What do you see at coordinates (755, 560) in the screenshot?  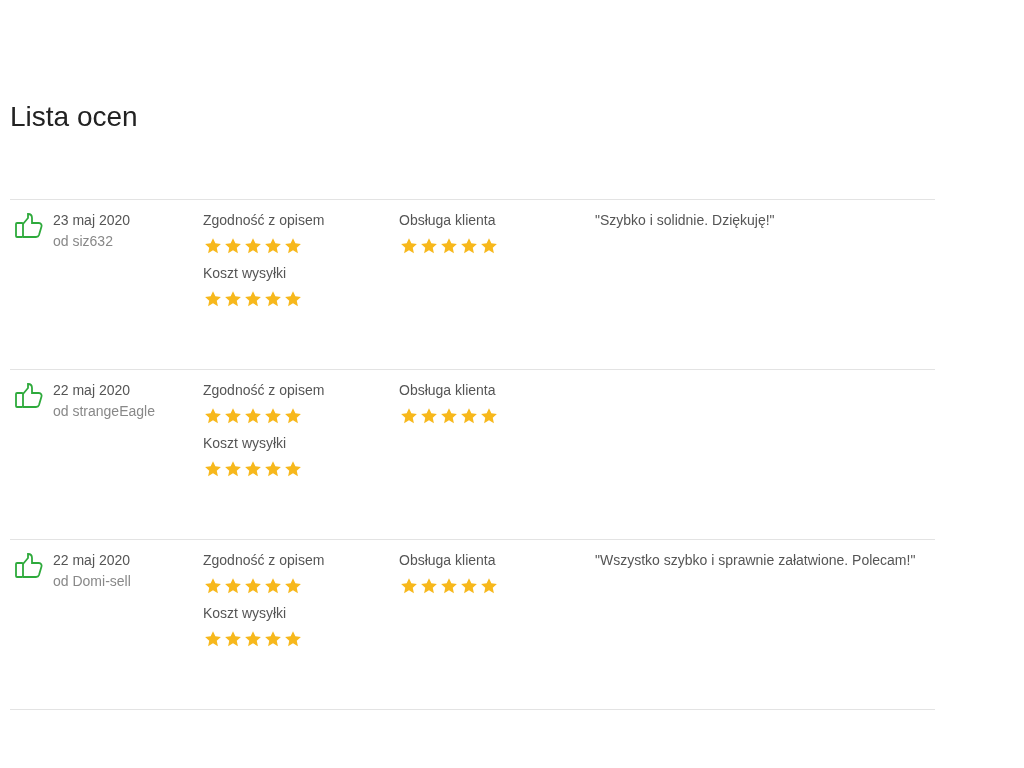 I see `review-comment: "Wszystko szybko i sprawnie załatwione. Polecam!"` at bounding box center [755, 560].